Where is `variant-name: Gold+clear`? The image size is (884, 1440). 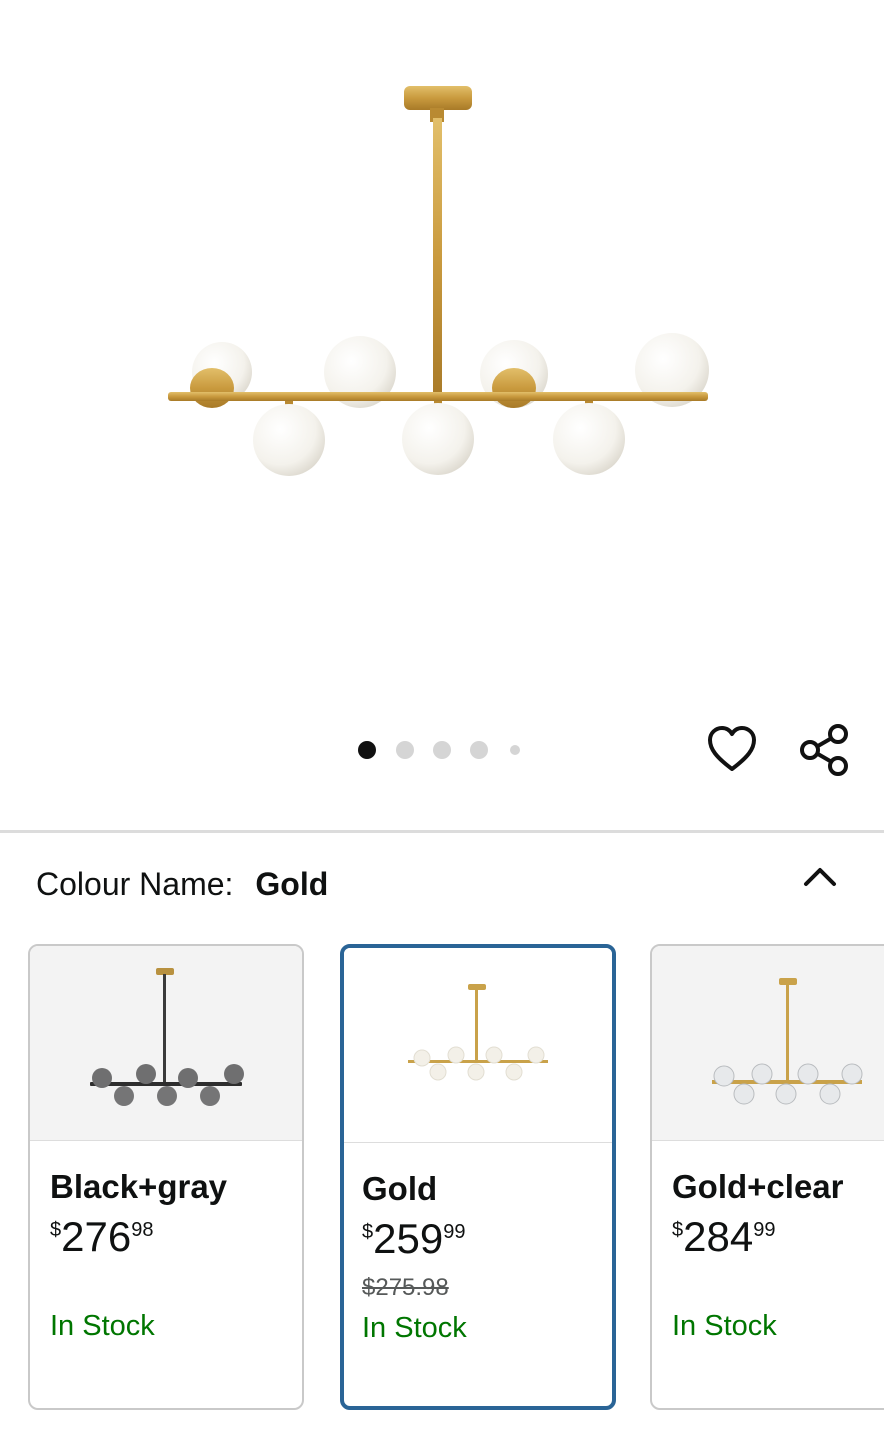
variant-name: Gold+clear is located at coordinates (758, 1186).